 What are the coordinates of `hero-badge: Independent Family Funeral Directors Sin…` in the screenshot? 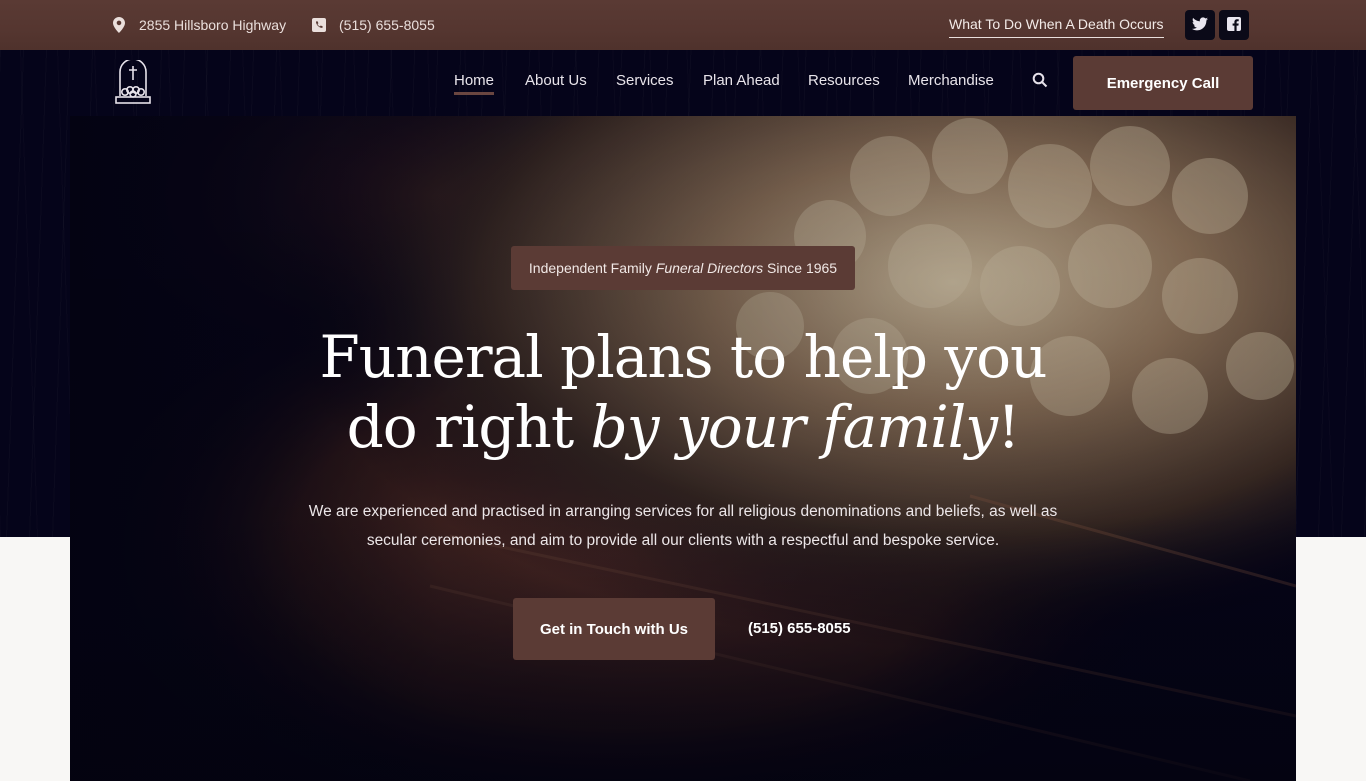 It's located at (683, 268).